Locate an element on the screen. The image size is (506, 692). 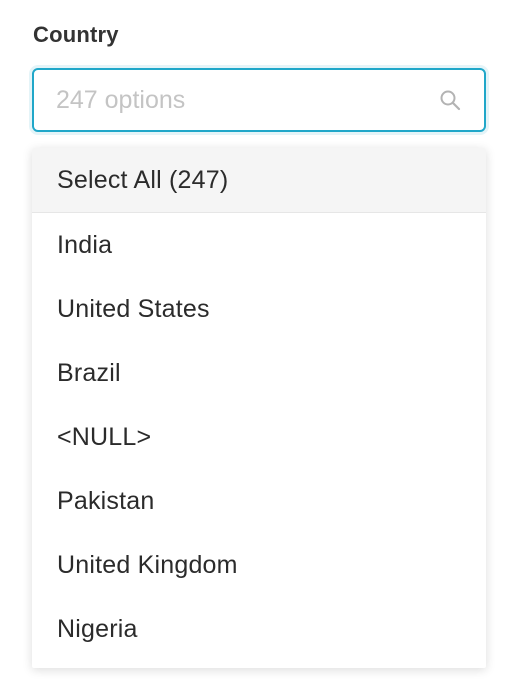
option-united-kingdom: United Kingdom is located at coordinates (259, 565).